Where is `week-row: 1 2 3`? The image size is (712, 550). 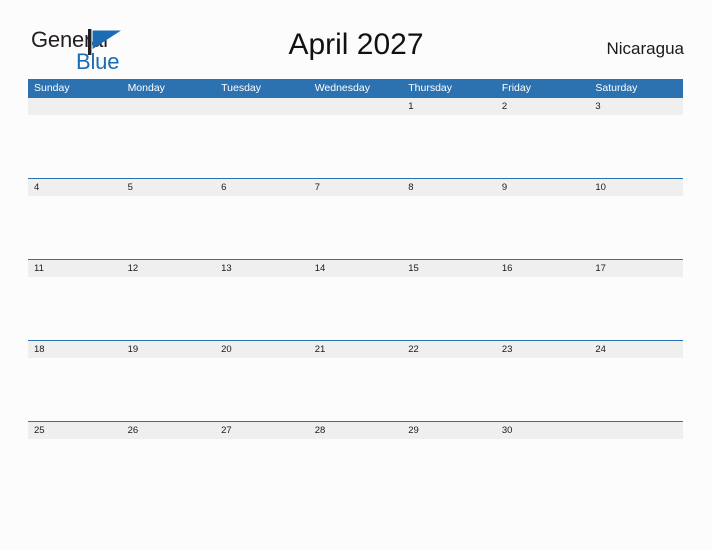 week-row: 1 2 3 is located at coordinates (355, 137).